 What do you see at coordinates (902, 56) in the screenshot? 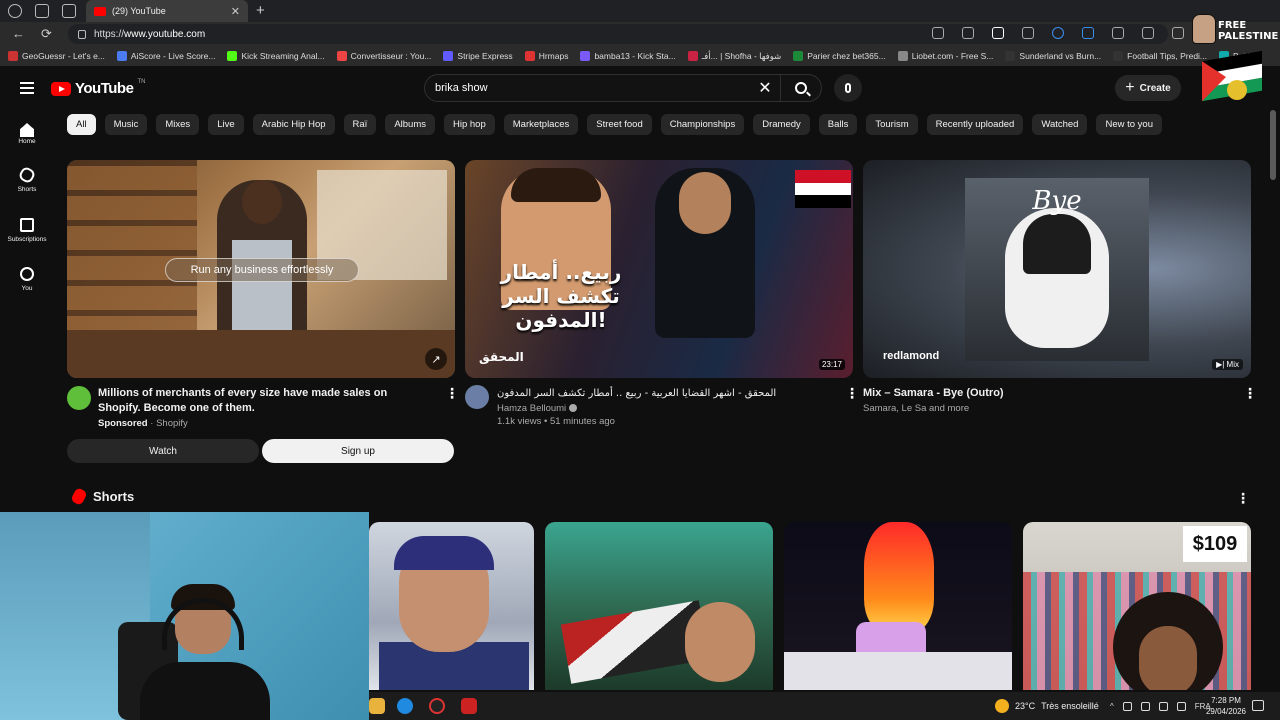
I see `bookmark-favicon` at bounding box center [902, 56].